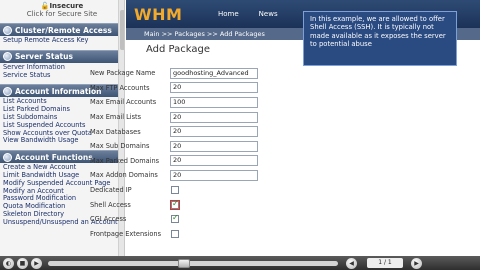 The width and height of the screenshot is (480, 270). What do you see at coordinates (22, 263) in the screenshot?
I see `stop-icon: ■` at bounding box center [22, 263].